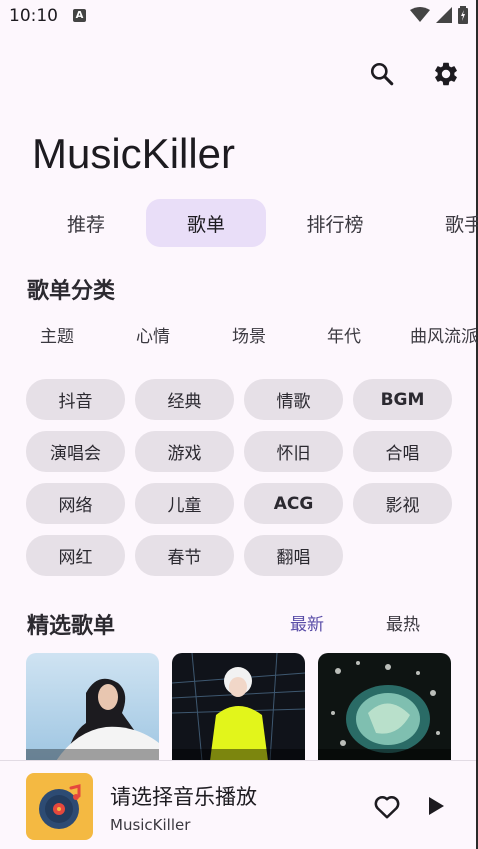 This screenshot has height=849, width=478. Describe the element at coordinates (451, 223) in the screenshot. I see `tab-artists: 歌手` at that location.